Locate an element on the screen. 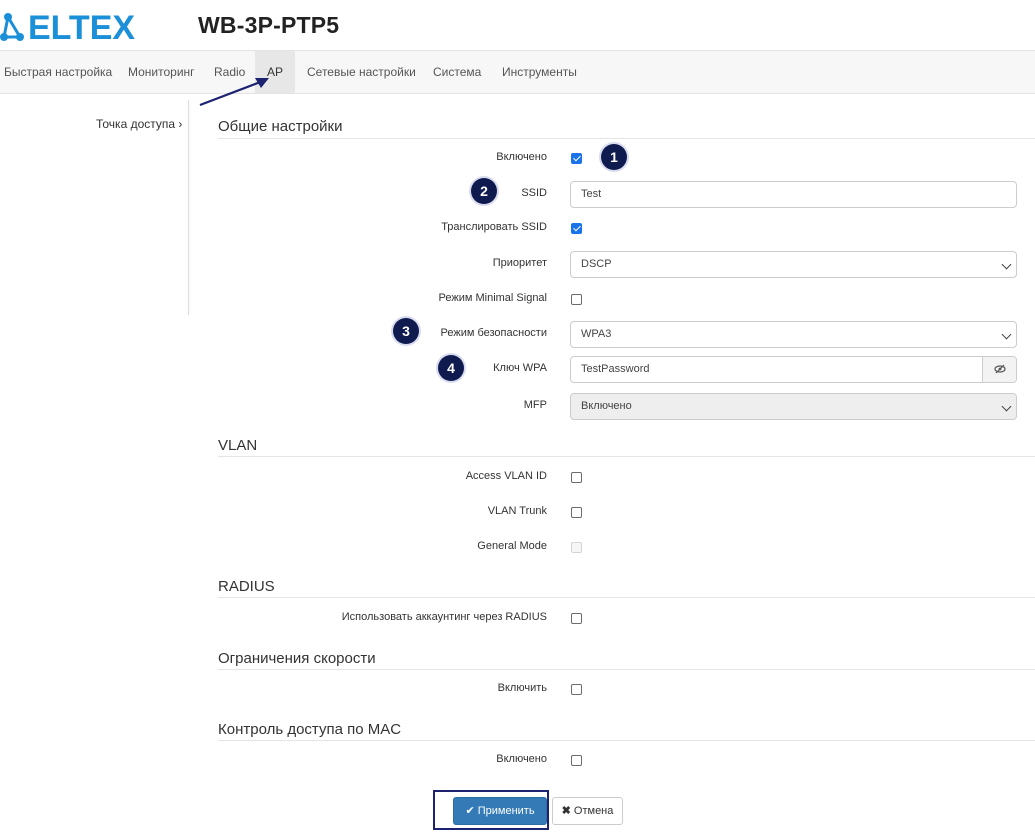  sidebar-item-access-point: Точка доступа › is located at coordinates (139, 124).